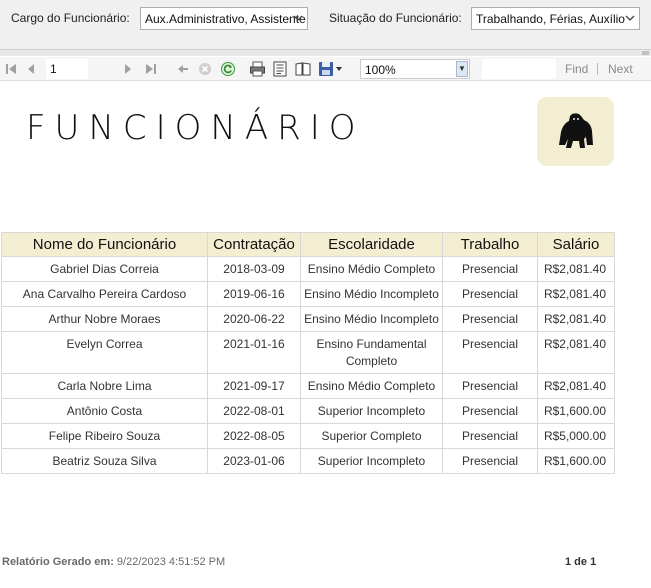  Describe the element at coordinates (104, 319) in the screenshot. I see `employee-name: Arthur Nobre Moraes` at that location.